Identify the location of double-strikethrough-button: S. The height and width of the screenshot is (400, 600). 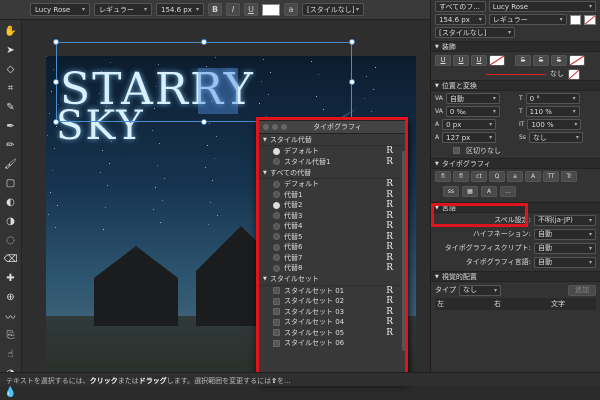
(541, 60).